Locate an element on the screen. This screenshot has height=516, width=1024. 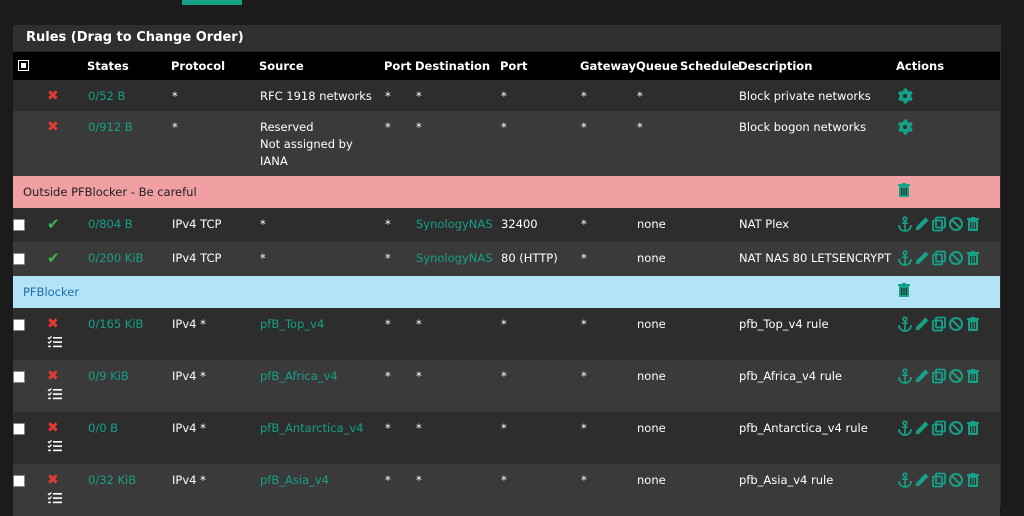
col-queue: Queue is located at coordinates (658, 66).